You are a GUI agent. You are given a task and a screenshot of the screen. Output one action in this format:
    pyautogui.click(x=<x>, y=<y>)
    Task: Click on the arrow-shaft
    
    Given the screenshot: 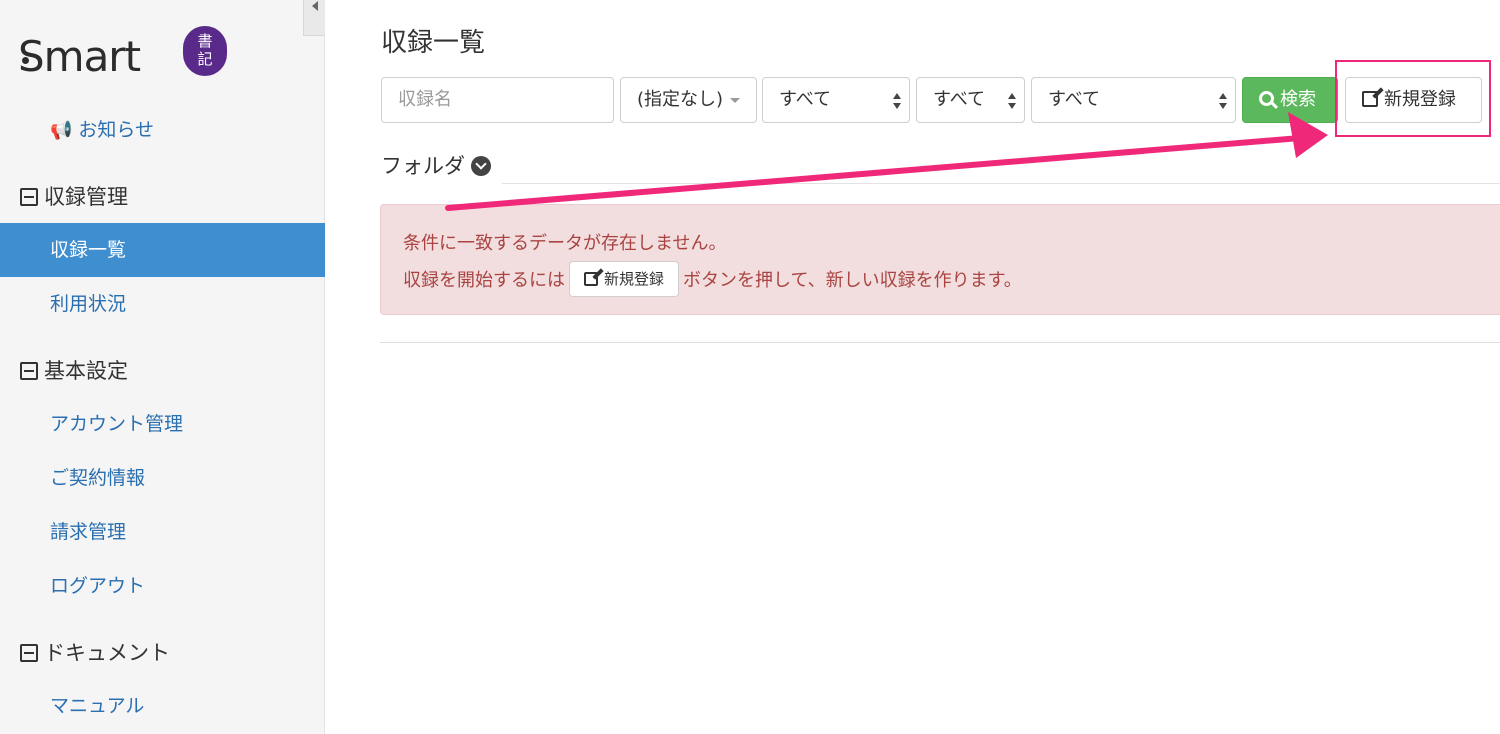 What is the action you would take?
    pyautogui.click(x=874, y=173)
    